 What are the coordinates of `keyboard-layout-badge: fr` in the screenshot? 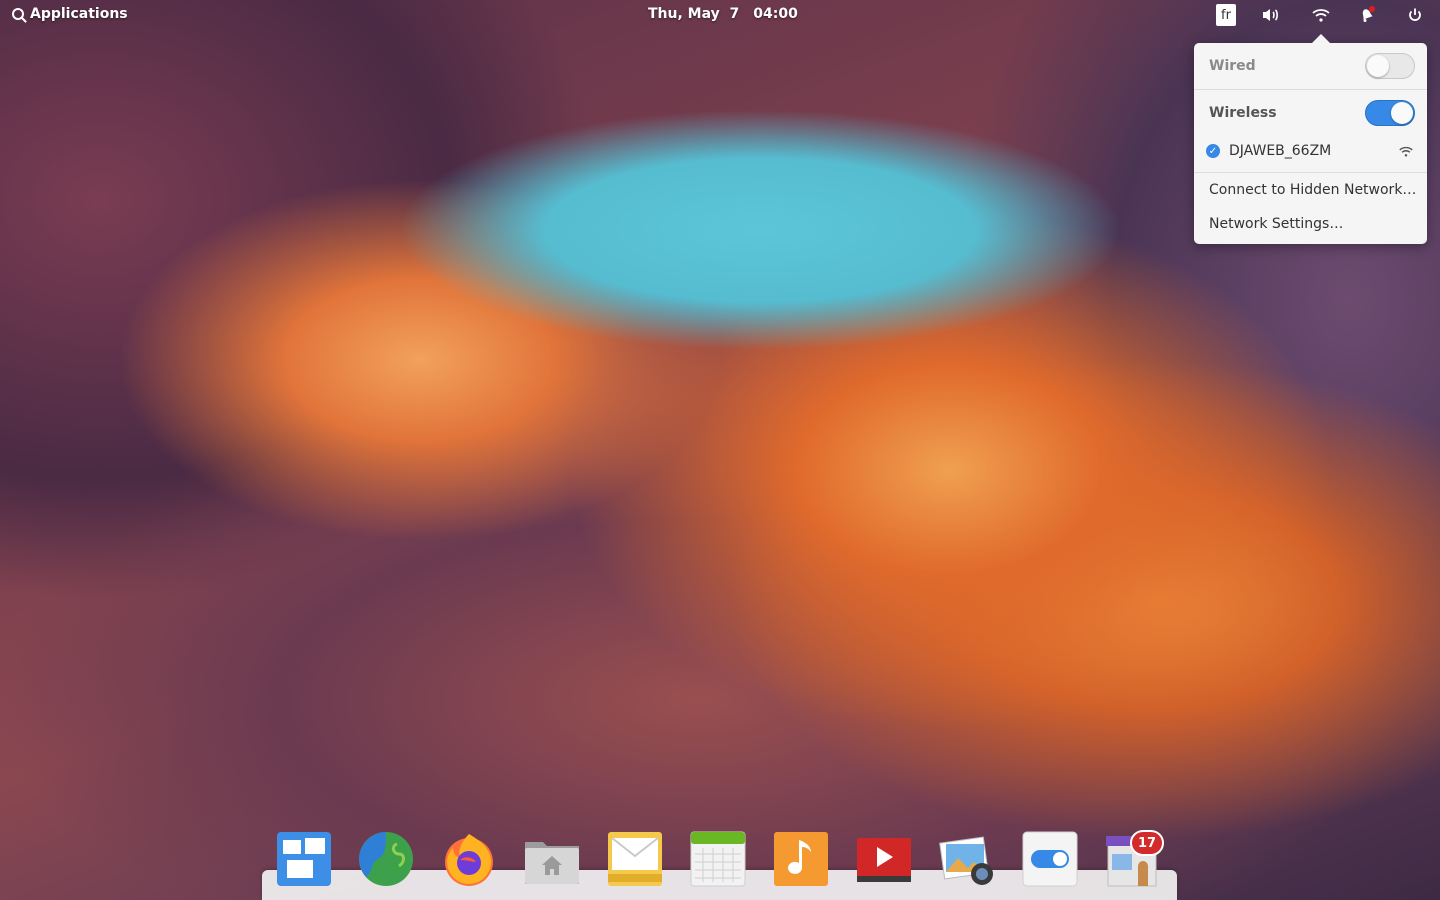 It's located at (1226, 15).